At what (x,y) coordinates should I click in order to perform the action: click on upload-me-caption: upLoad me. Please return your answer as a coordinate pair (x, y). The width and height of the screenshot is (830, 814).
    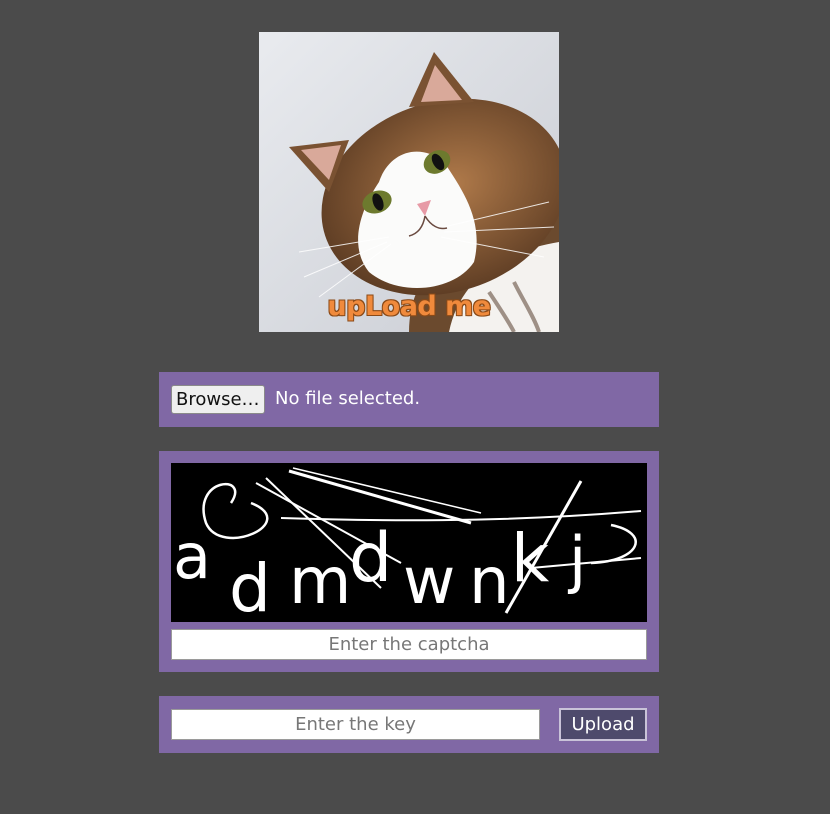
    Looking at the image, I should click on (409, 306).